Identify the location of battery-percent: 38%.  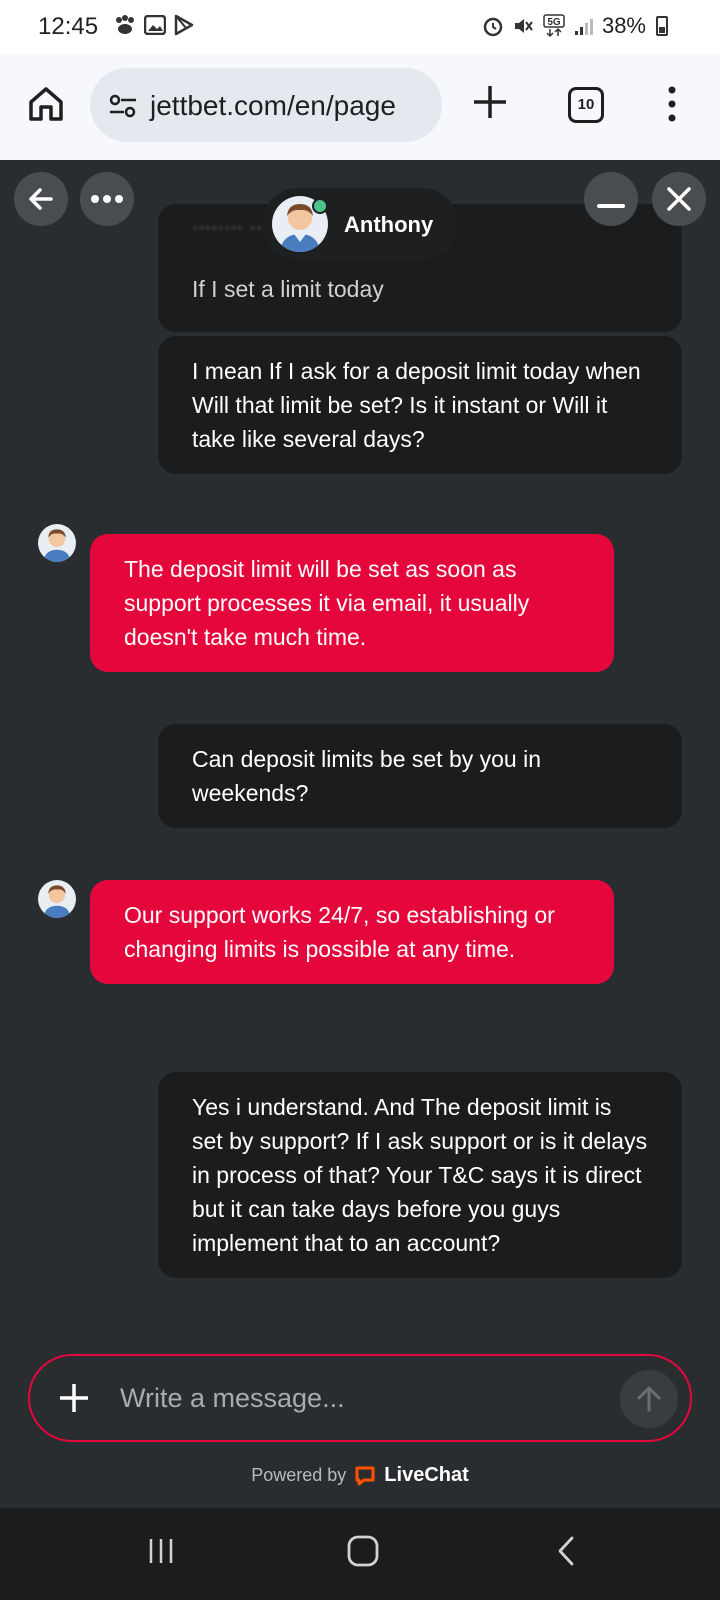
(623, 25).